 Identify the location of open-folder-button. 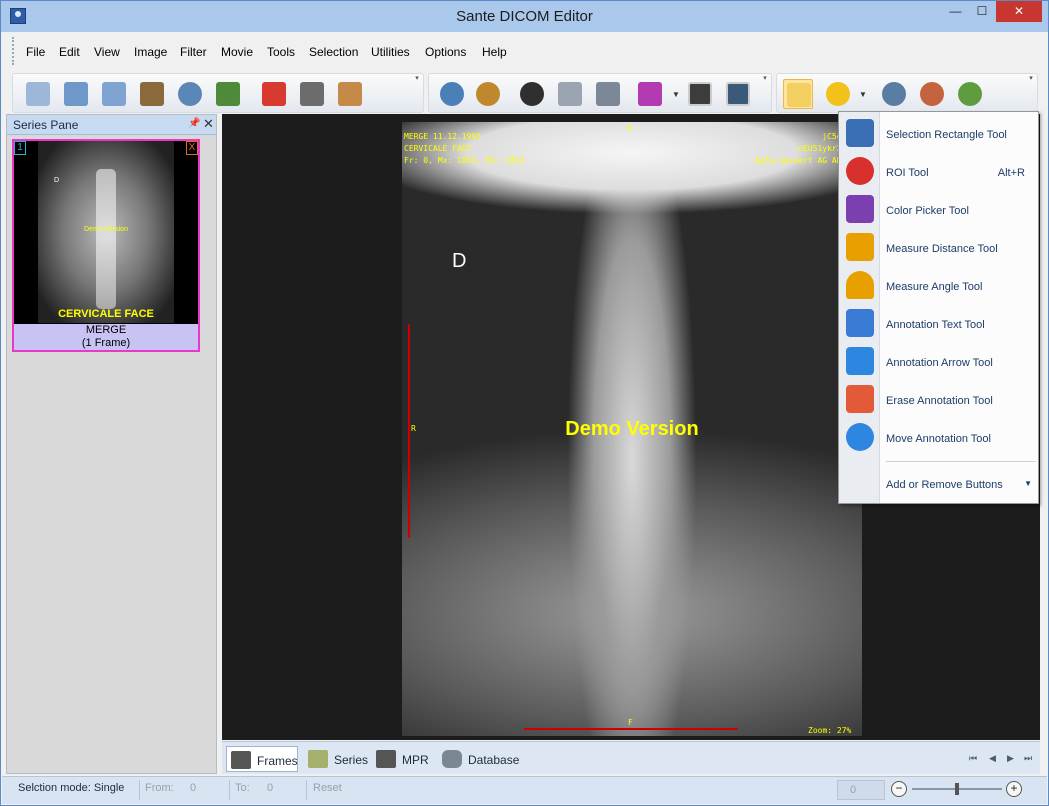
(76, 94).